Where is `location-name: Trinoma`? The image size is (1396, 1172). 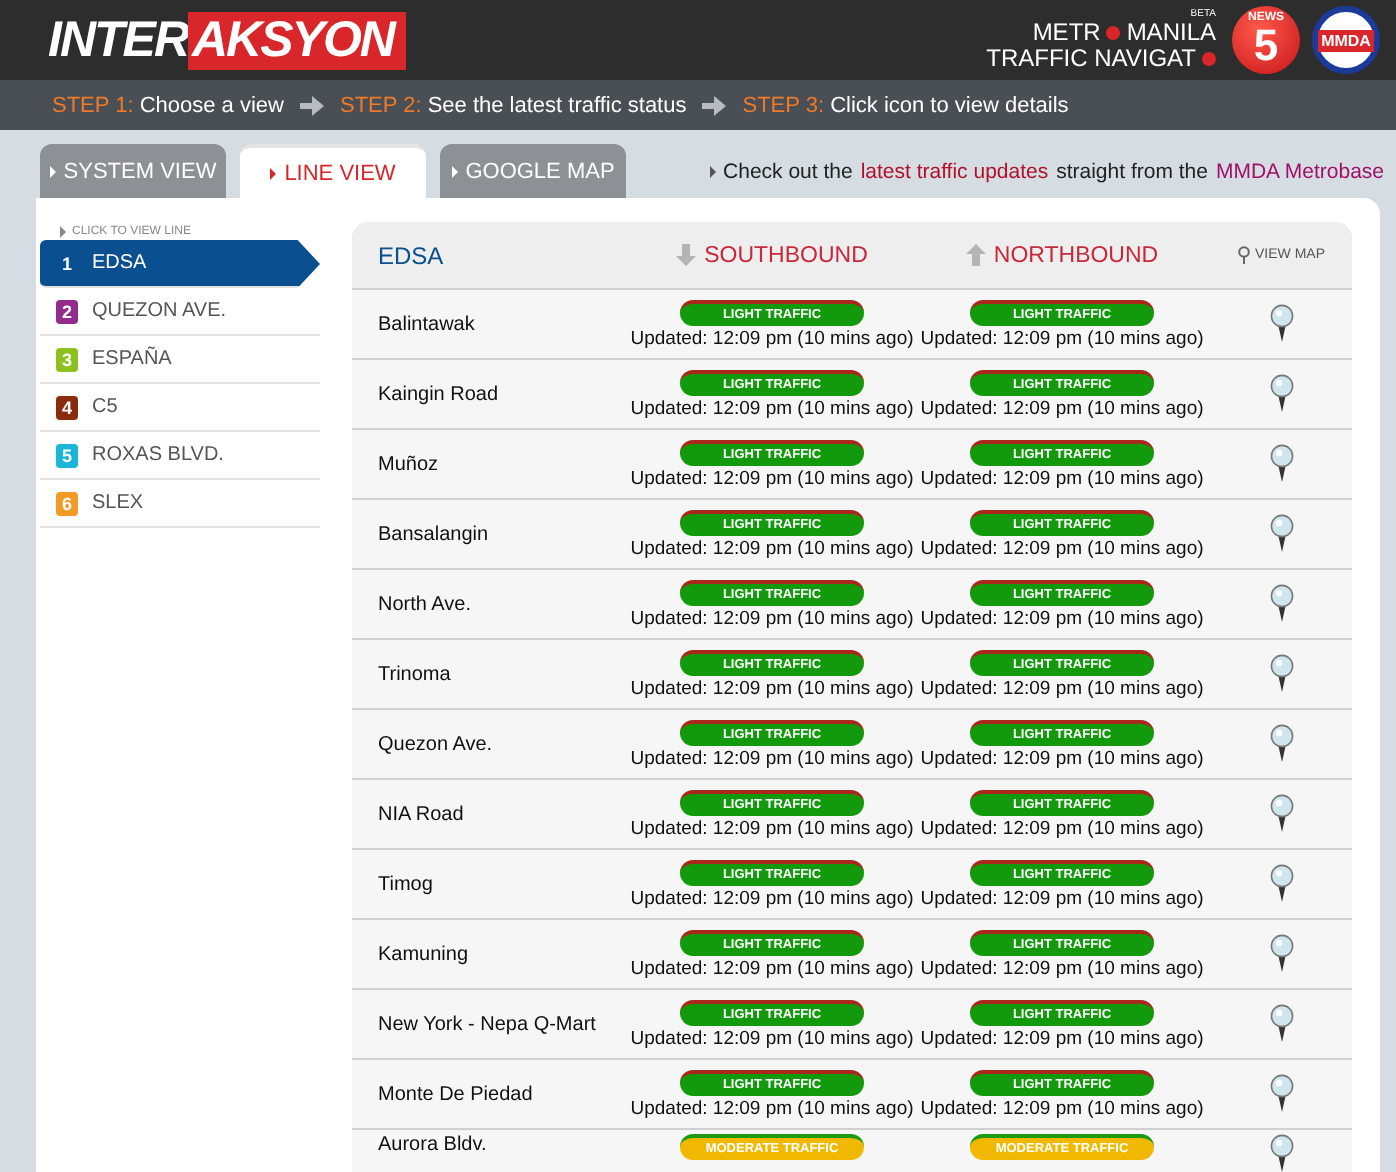
location-name: Trinoma is located at coordinates (414, 674).